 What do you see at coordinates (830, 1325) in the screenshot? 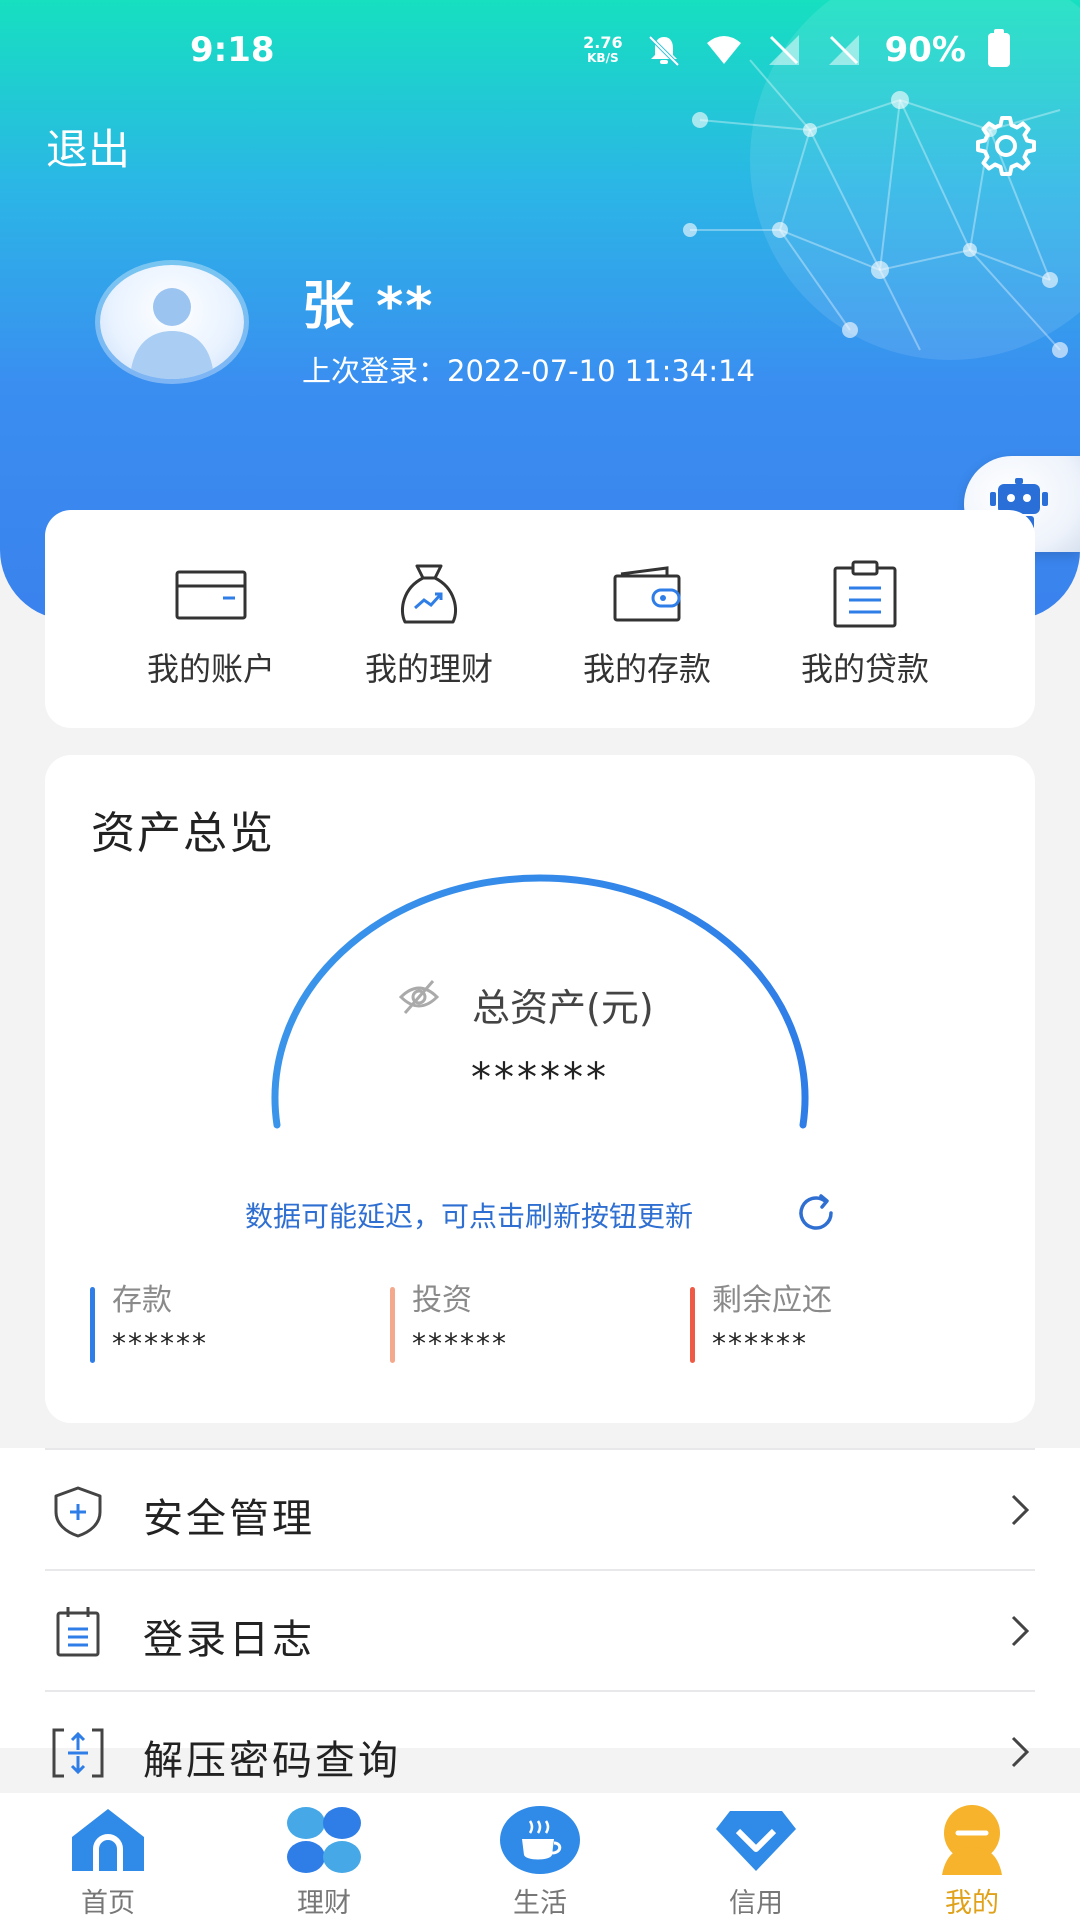
I see `stat-remaining-repayment: 剩余应还 ******` at bounding box center [830, 1325].